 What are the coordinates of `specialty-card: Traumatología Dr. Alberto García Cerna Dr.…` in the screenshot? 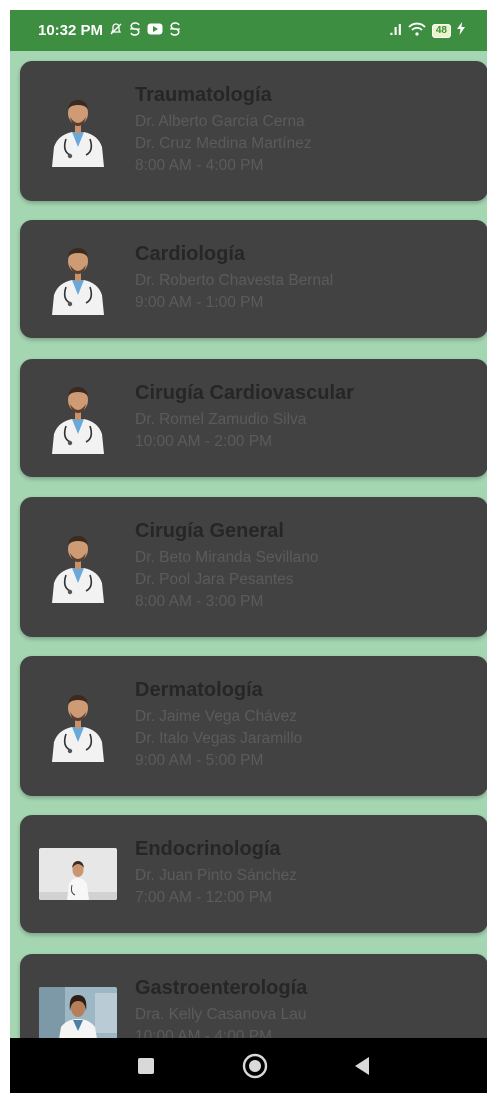 It's located at (253, 131).